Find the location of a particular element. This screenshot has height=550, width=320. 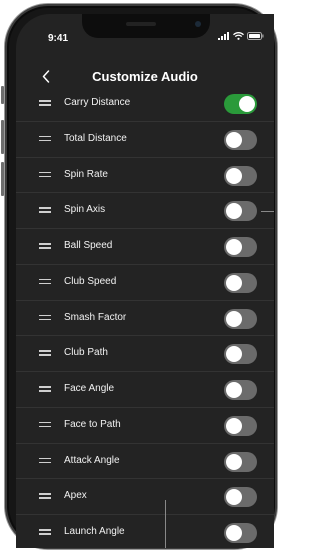

list-item: Face Angle is located at coordinates (145, 390).